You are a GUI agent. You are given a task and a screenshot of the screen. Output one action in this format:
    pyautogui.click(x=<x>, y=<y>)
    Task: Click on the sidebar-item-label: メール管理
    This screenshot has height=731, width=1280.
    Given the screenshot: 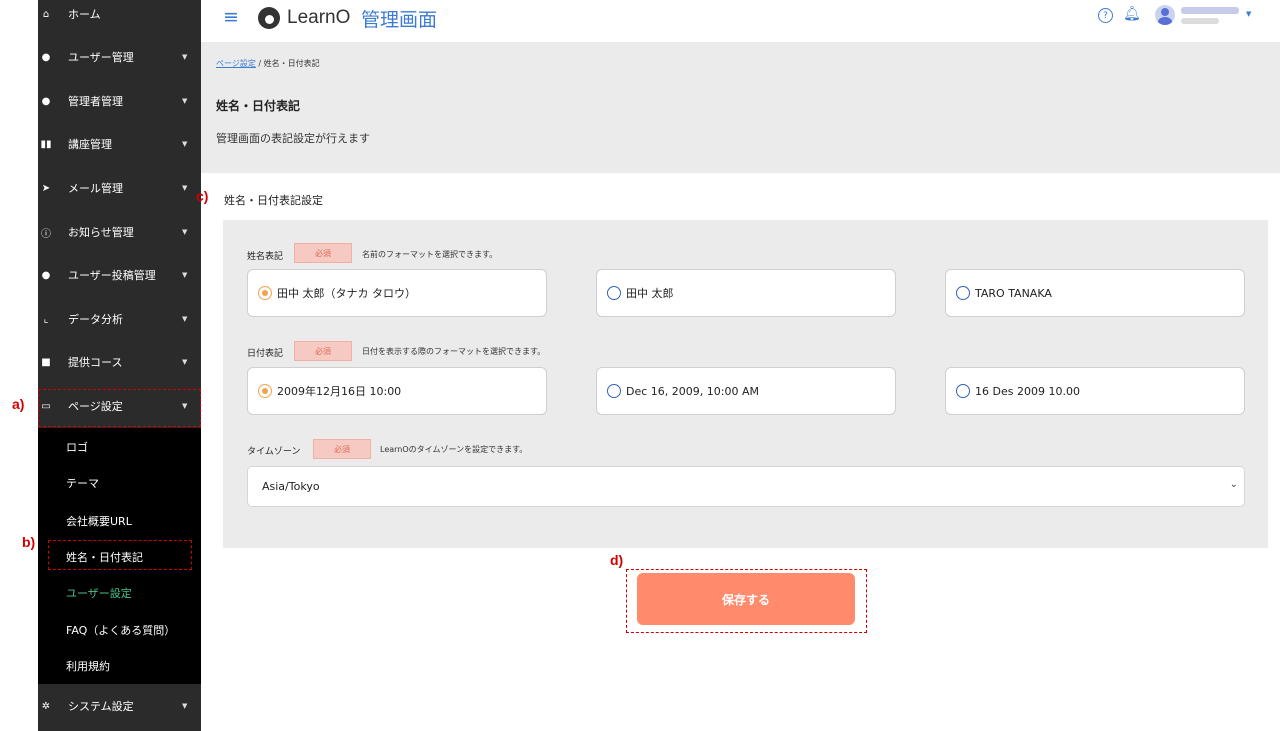 What is the action you would take?
    pyautogui.click(x=95, y=188)
    